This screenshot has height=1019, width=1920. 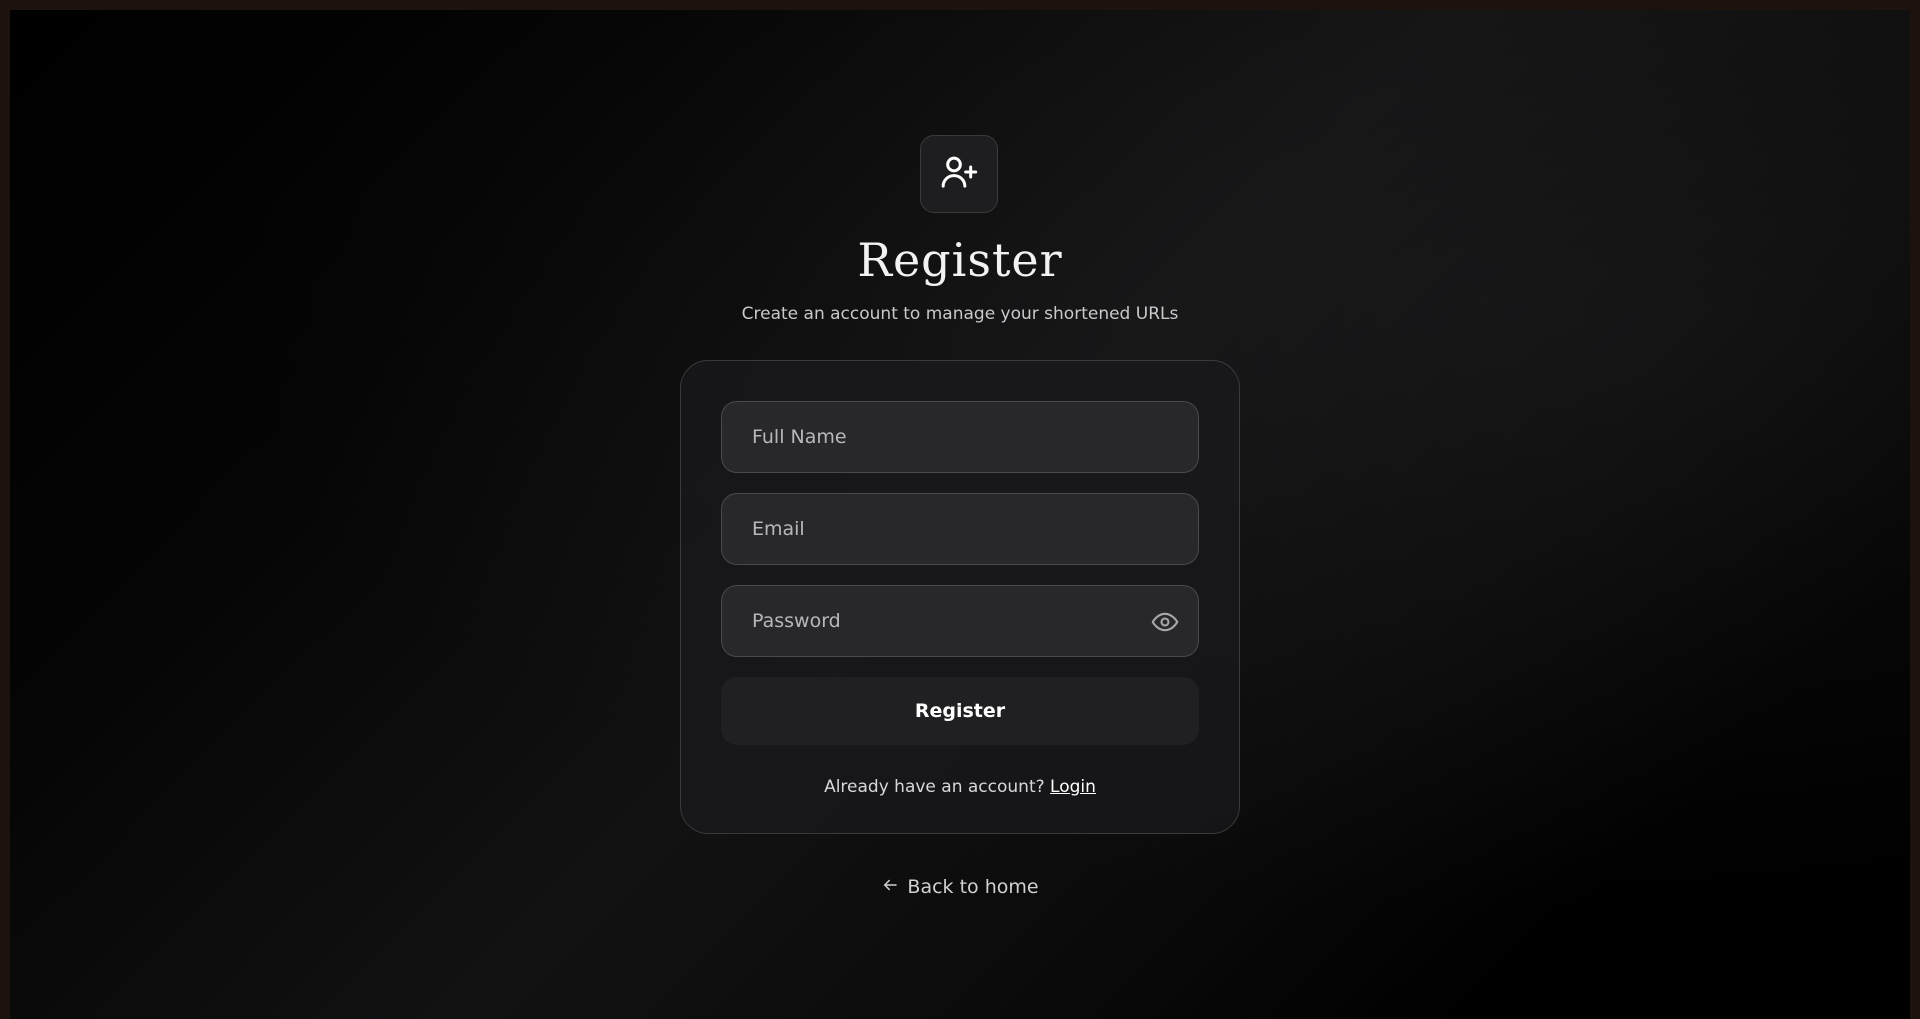 I want to click on login-link: Login, so click(x=1073, y=787).